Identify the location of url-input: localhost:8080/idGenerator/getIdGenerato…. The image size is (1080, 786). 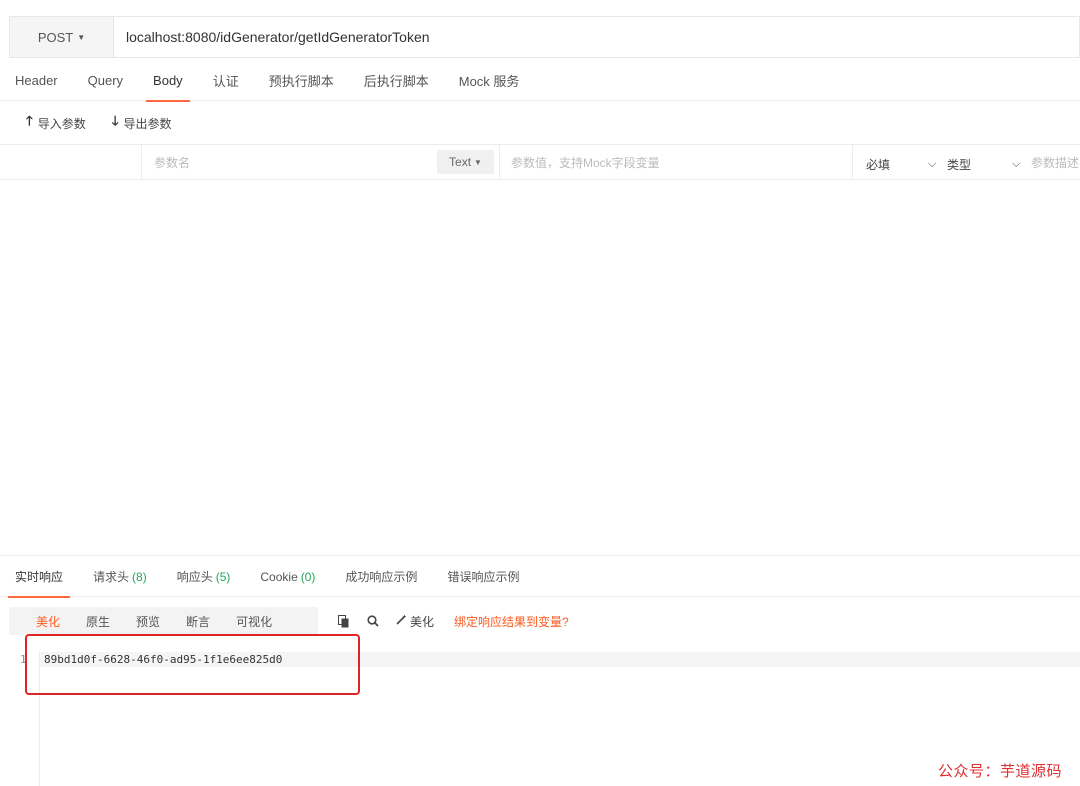
(596, 37).